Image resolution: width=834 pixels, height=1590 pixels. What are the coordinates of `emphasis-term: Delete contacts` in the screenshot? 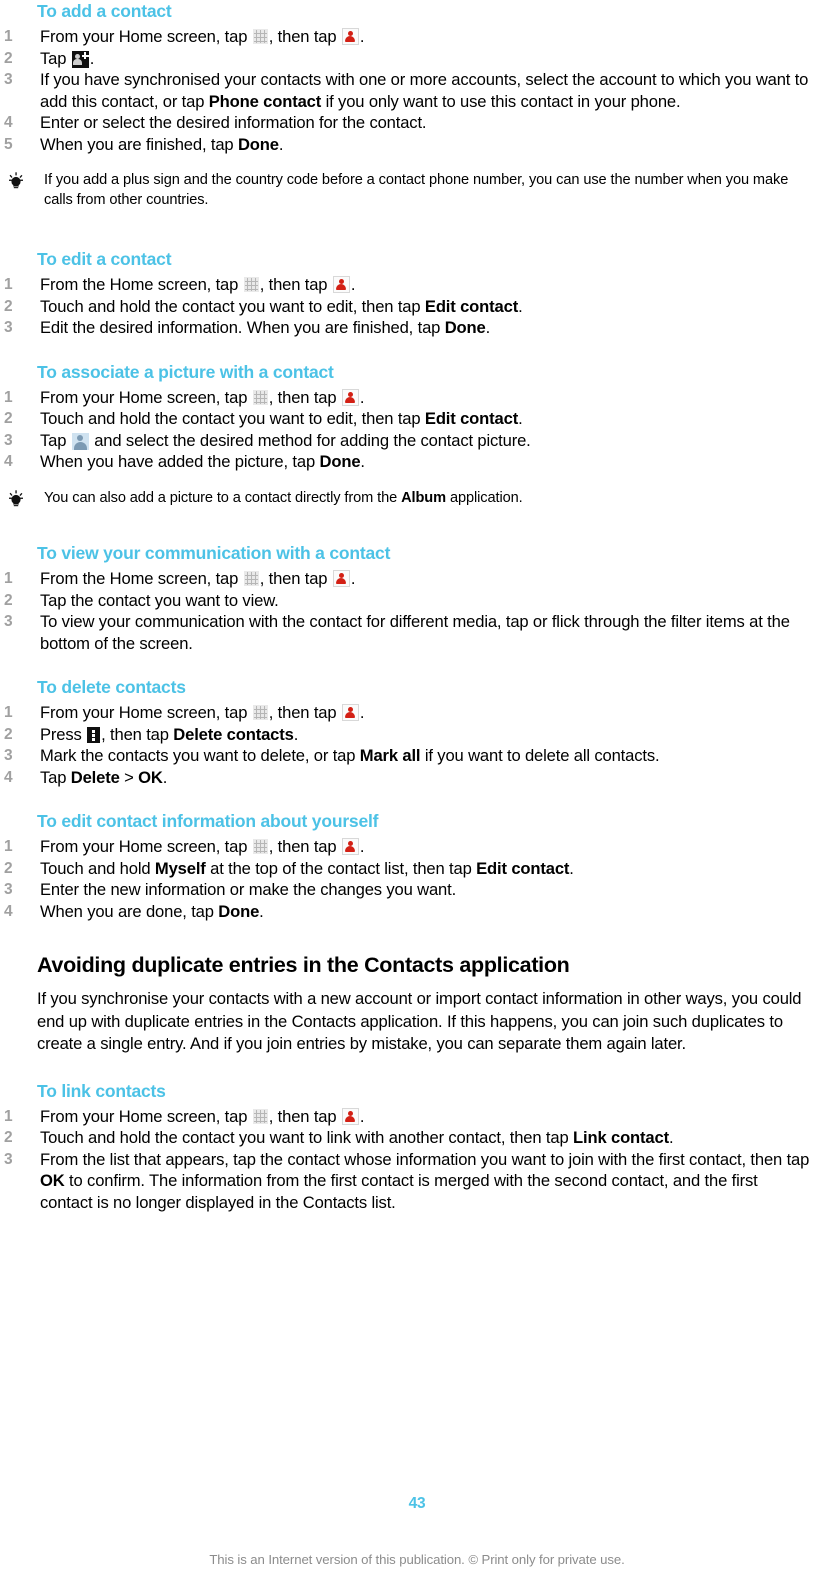 It's located at (233, 734).